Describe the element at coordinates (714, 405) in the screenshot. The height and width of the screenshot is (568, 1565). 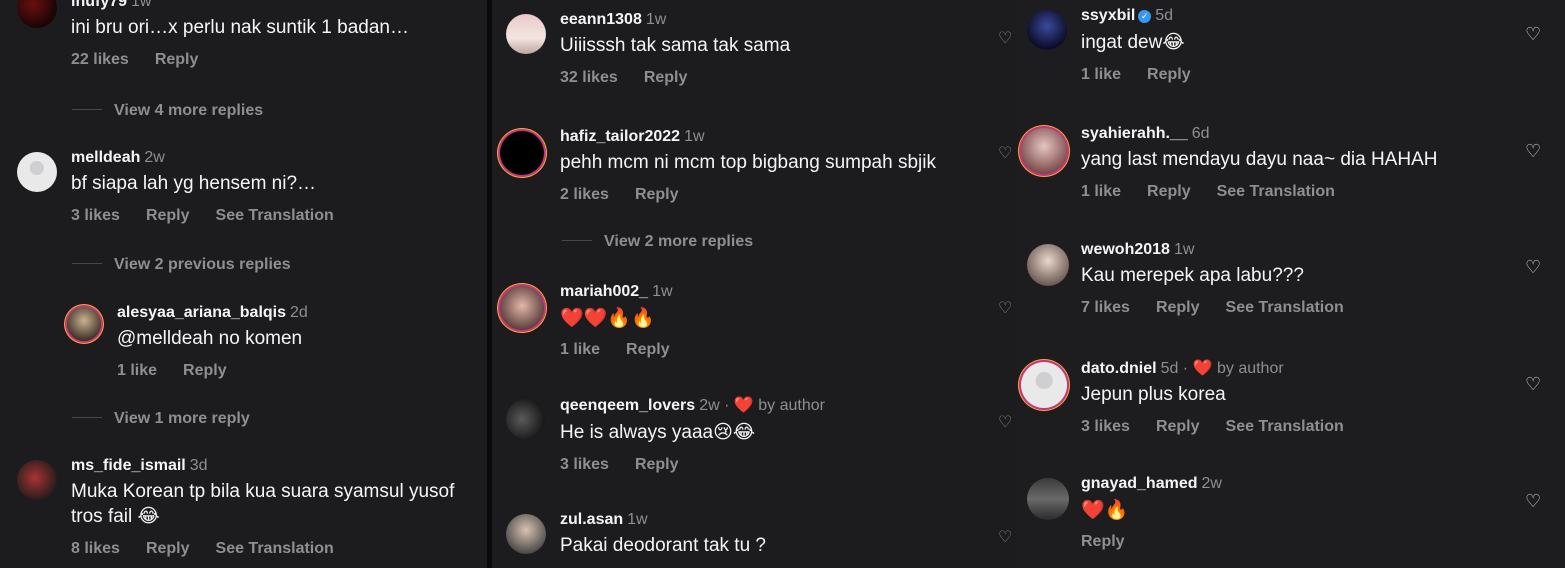
I see `timestamp: 2w ·` at that location.